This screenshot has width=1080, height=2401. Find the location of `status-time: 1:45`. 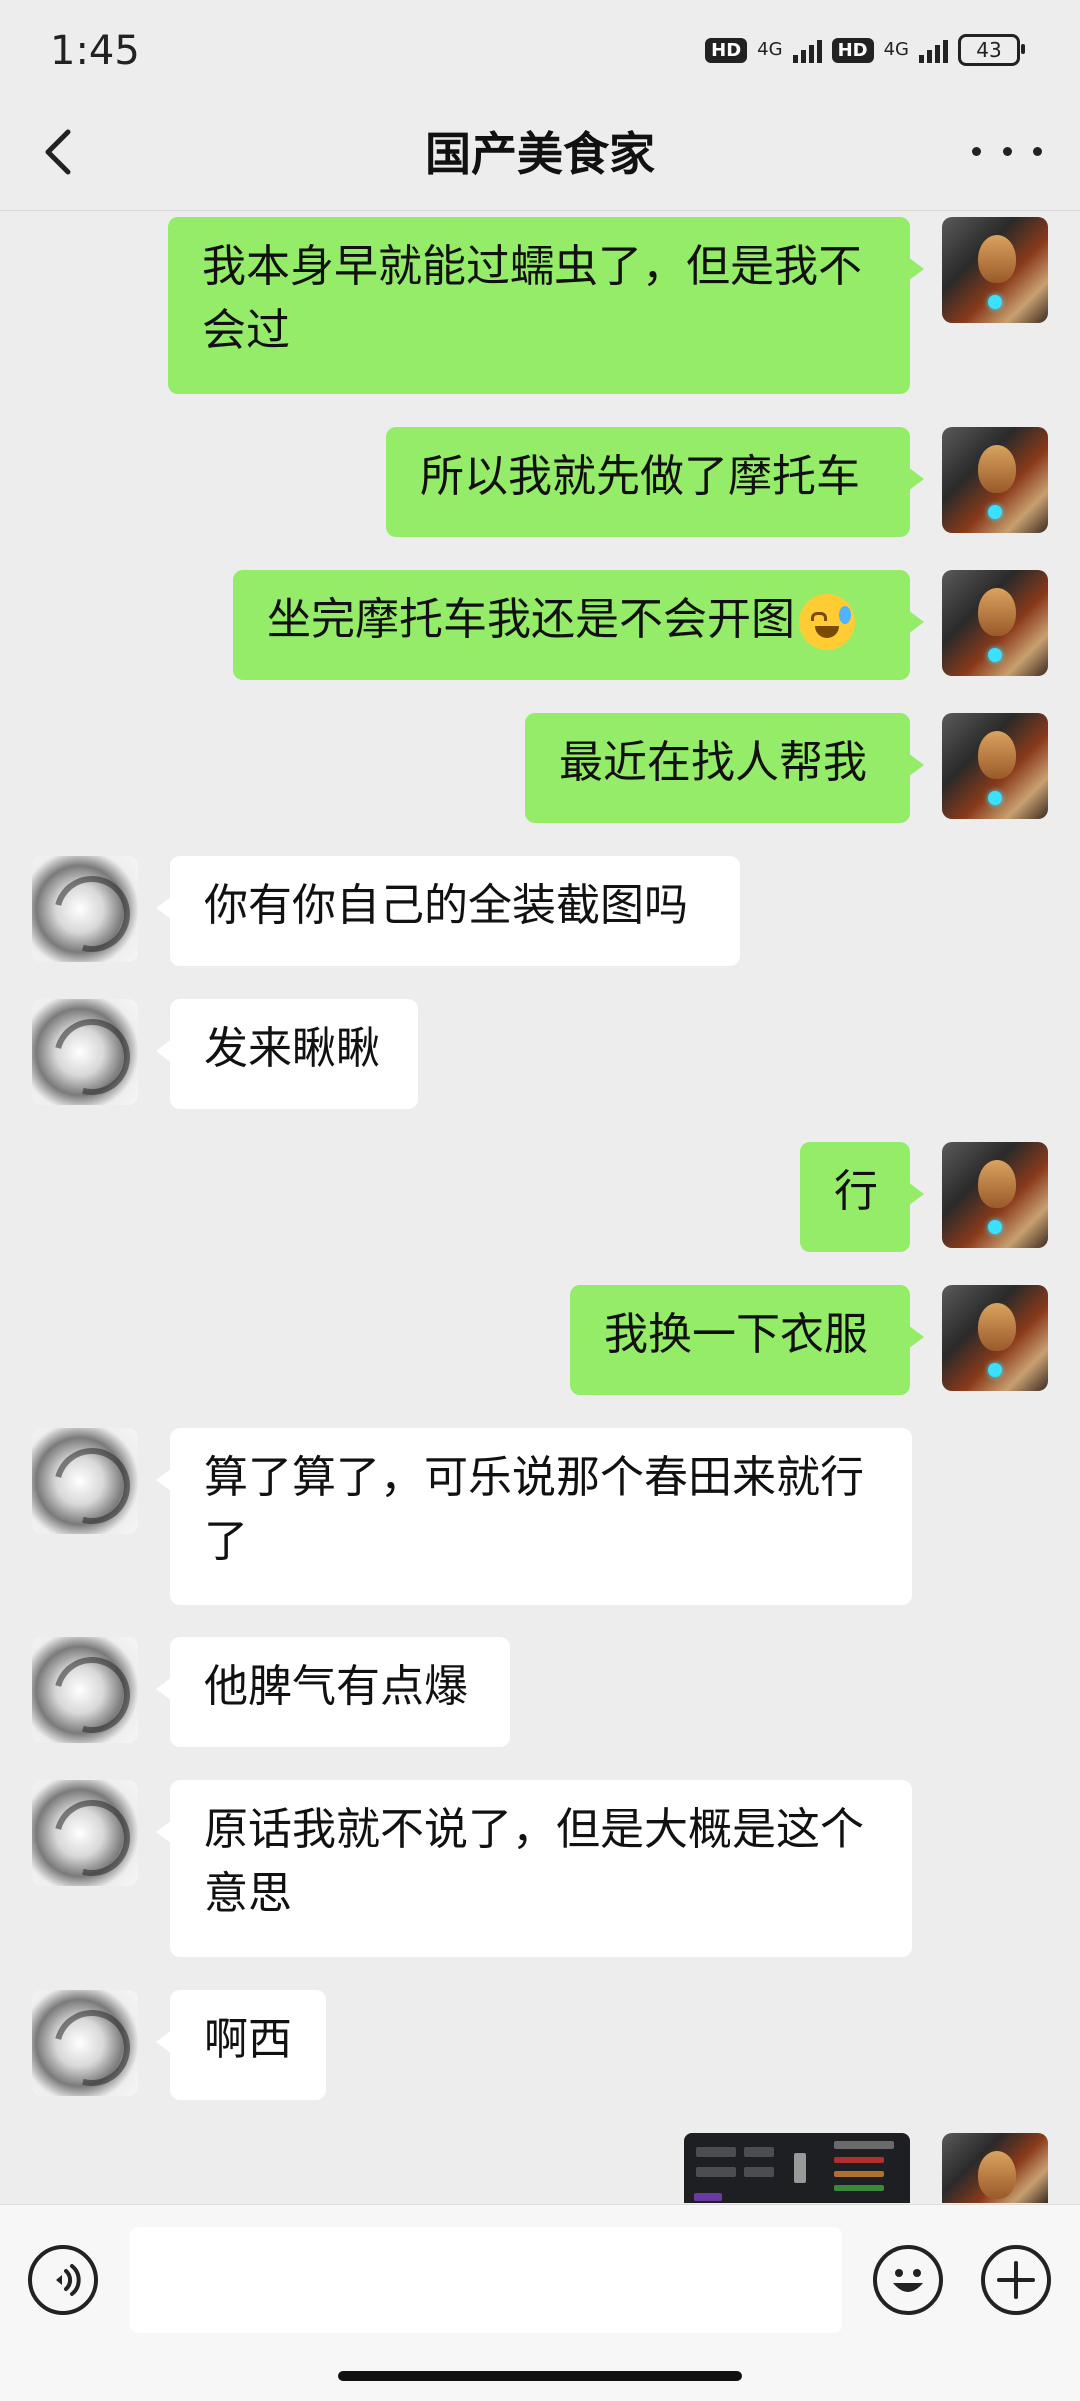

status-time: 1:45 is located at coordinates (95, 51).